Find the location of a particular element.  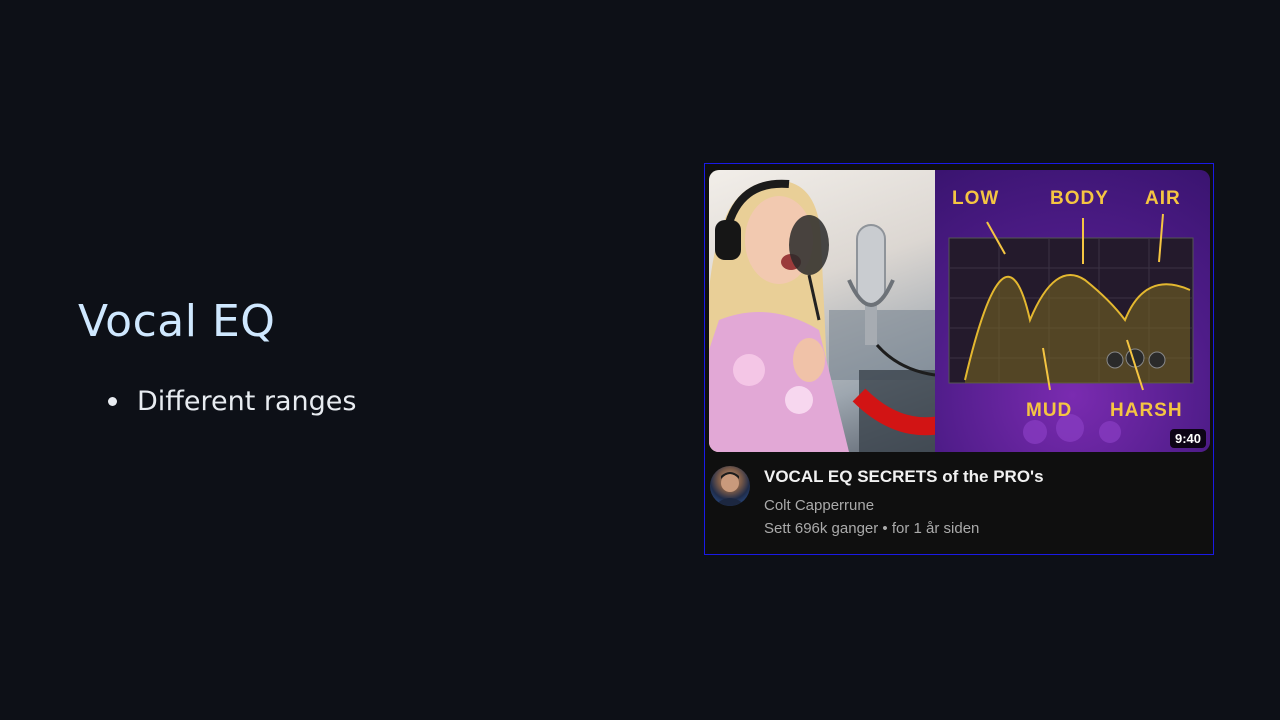

eq-label-body: BODY is located at coordinates (1079, 198).